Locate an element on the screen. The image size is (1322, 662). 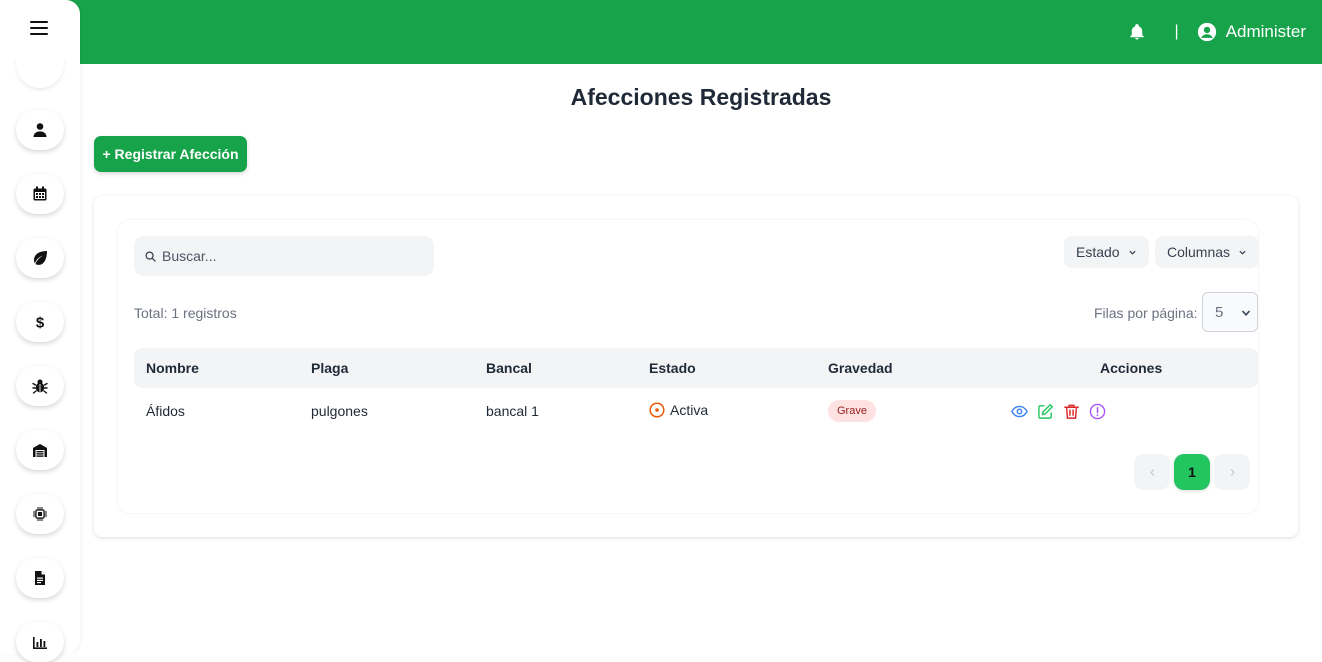
sidebar: $ is located at coordinates (40, 331).